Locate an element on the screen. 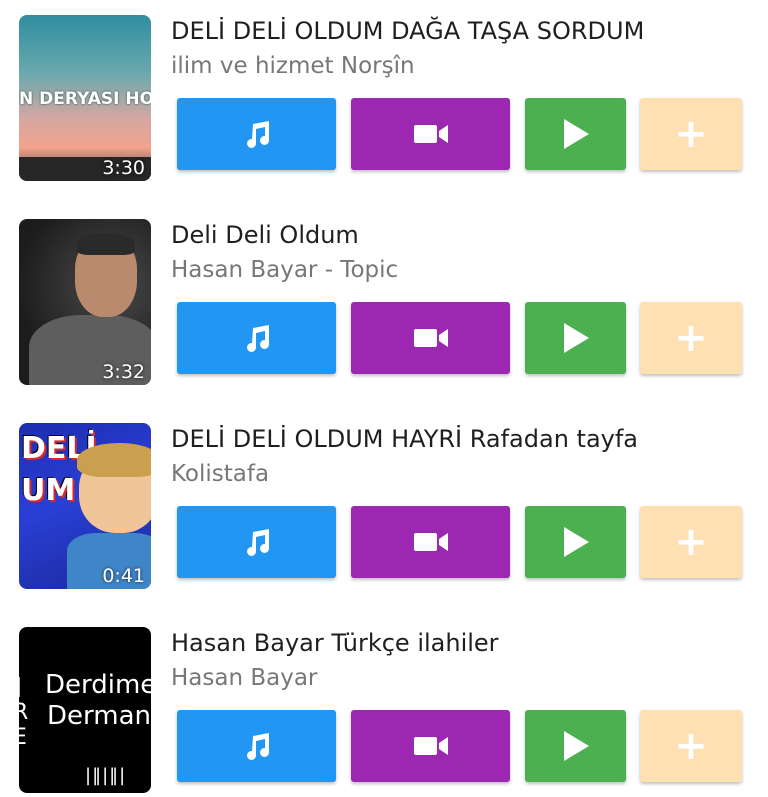 Image resolution: width=768 pixels, height=797 pixels. duration-badge: 3:32 is located at coordinates (123, 372).